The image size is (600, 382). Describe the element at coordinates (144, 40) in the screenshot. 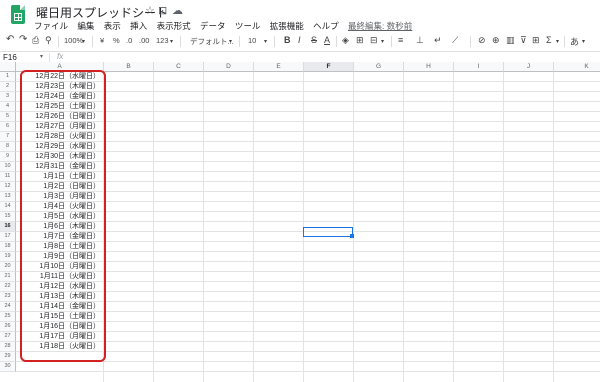

I see `increase-decimal-button: .00` at that location.